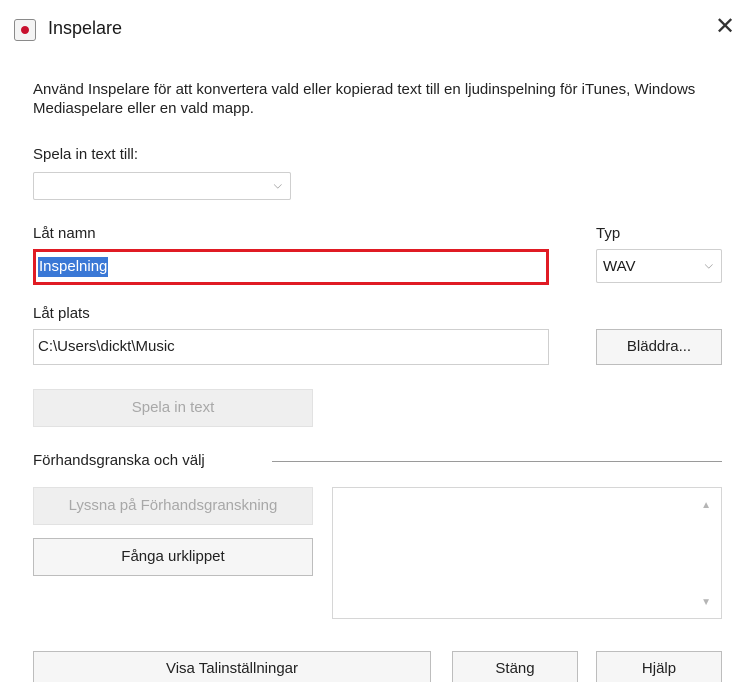  What do you see at coordinates (232, 666) in the screenshot?
I see `speech-settings-button: Visa Talinställningar` at bounding box center [232, 666].